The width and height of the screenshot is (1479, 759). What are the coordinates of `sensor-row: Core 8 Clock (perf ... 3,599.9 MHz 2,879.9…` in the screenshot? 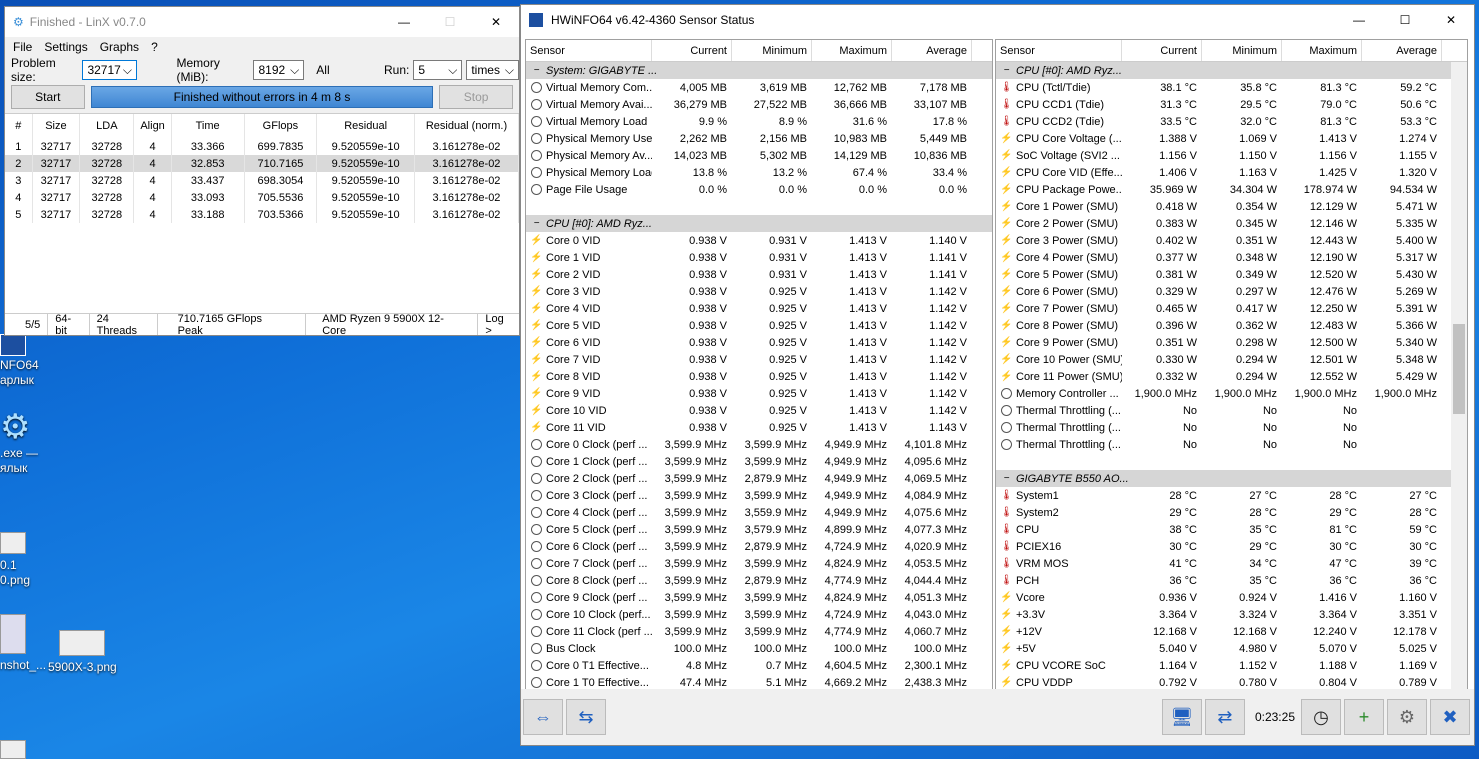 It's located at (759, 580).